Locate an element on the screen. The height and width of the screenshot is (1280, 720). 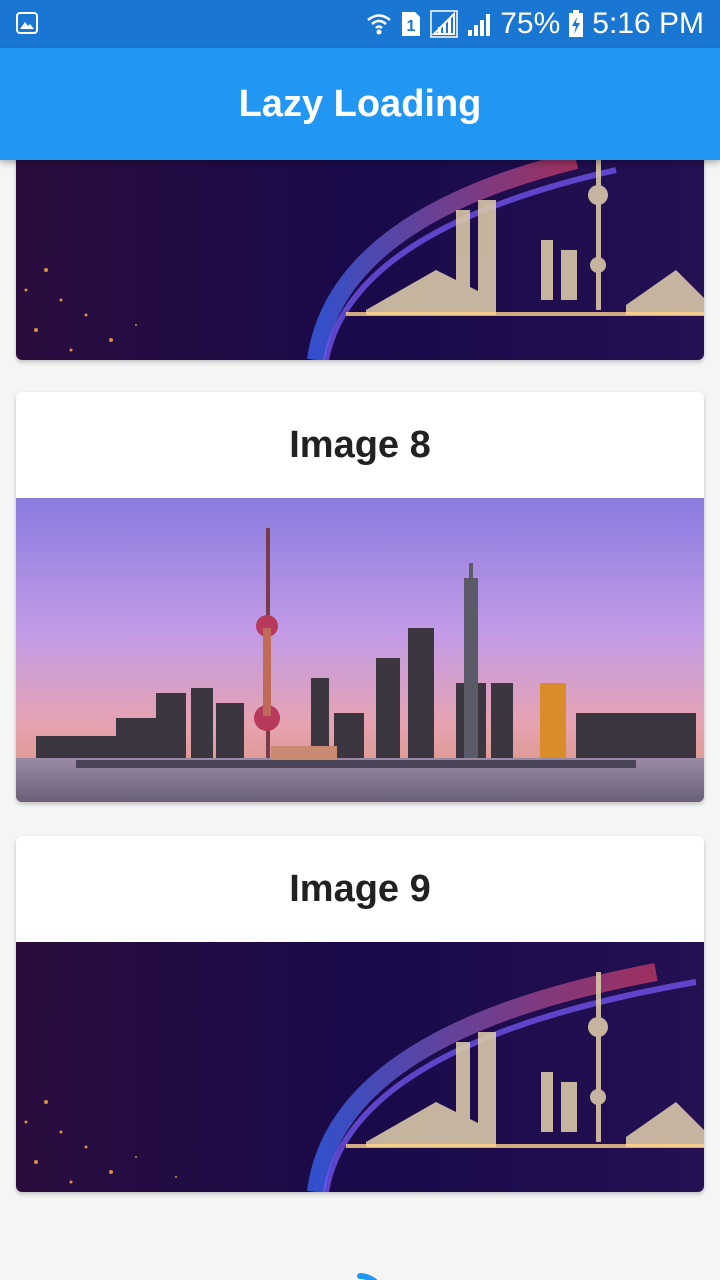
night-skyline-image is located at coordinates (360, 260).